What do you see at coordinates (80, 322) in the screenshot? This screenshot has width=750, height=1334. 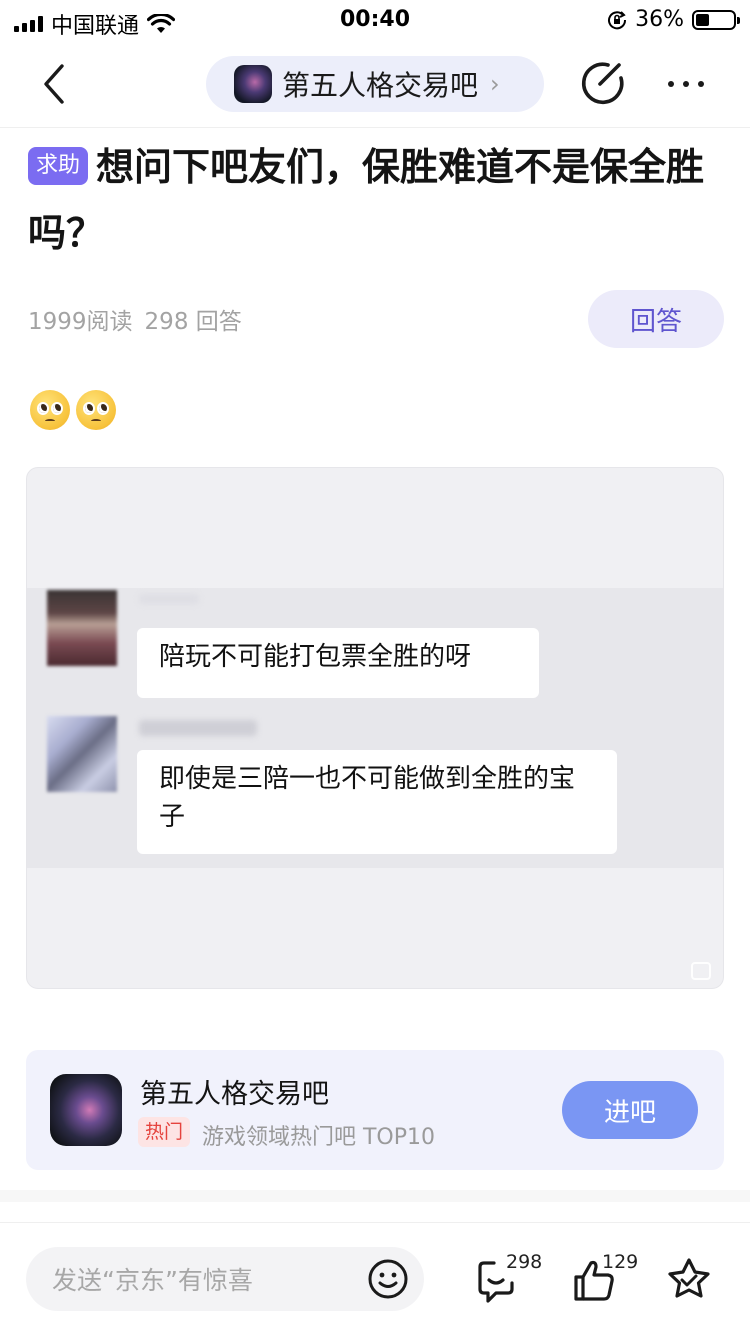 I see `read-count: 1999阅读` at bounding box center [80, 322].